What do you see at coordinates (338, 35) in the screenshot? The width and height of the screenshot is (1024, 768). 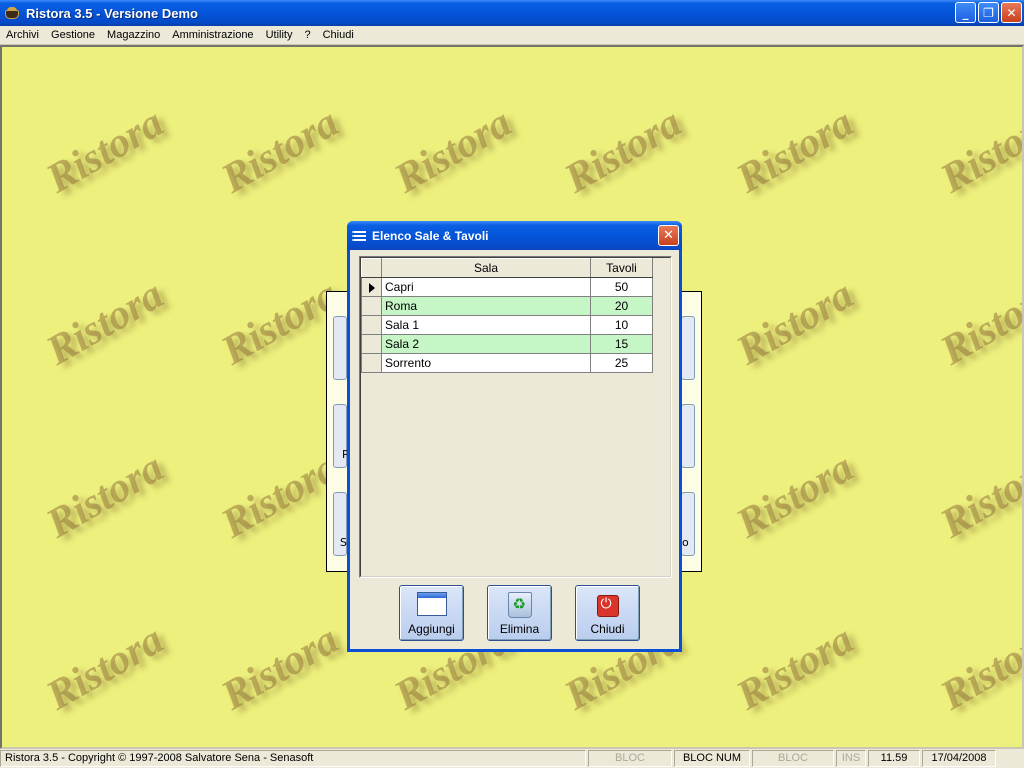 I see `menu-chiudi: Chiudi` at bounding box center [338, 35].